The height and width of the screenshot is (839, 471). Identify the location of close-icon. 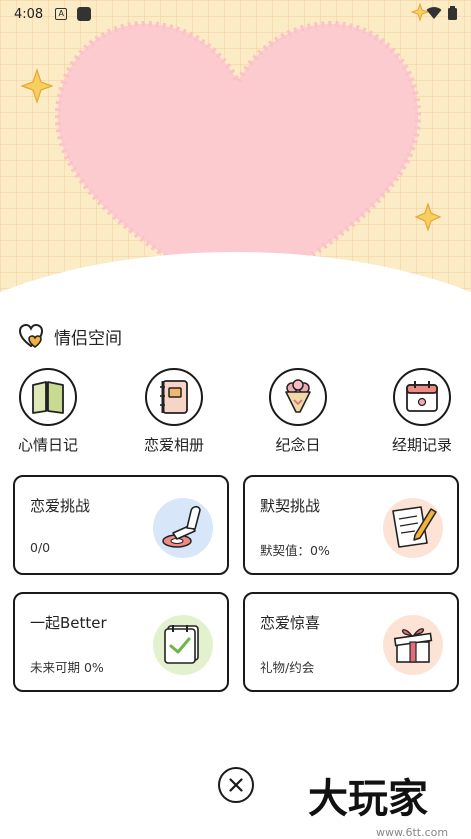
(236, 785).